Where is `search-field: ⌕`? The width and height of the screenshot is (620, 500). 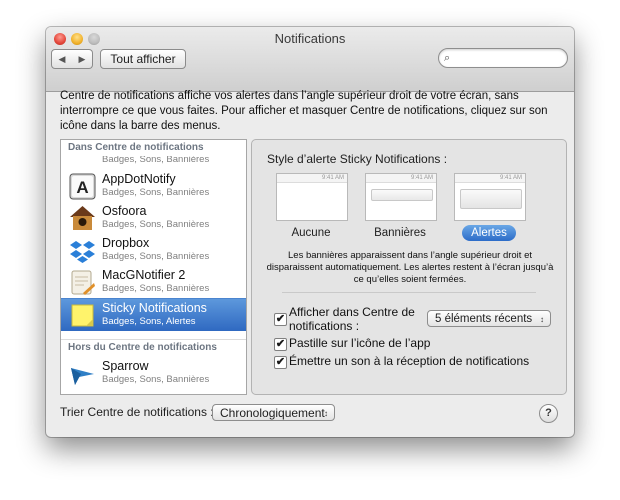 search-field: ⌕ is located at coordinates (503, 58).